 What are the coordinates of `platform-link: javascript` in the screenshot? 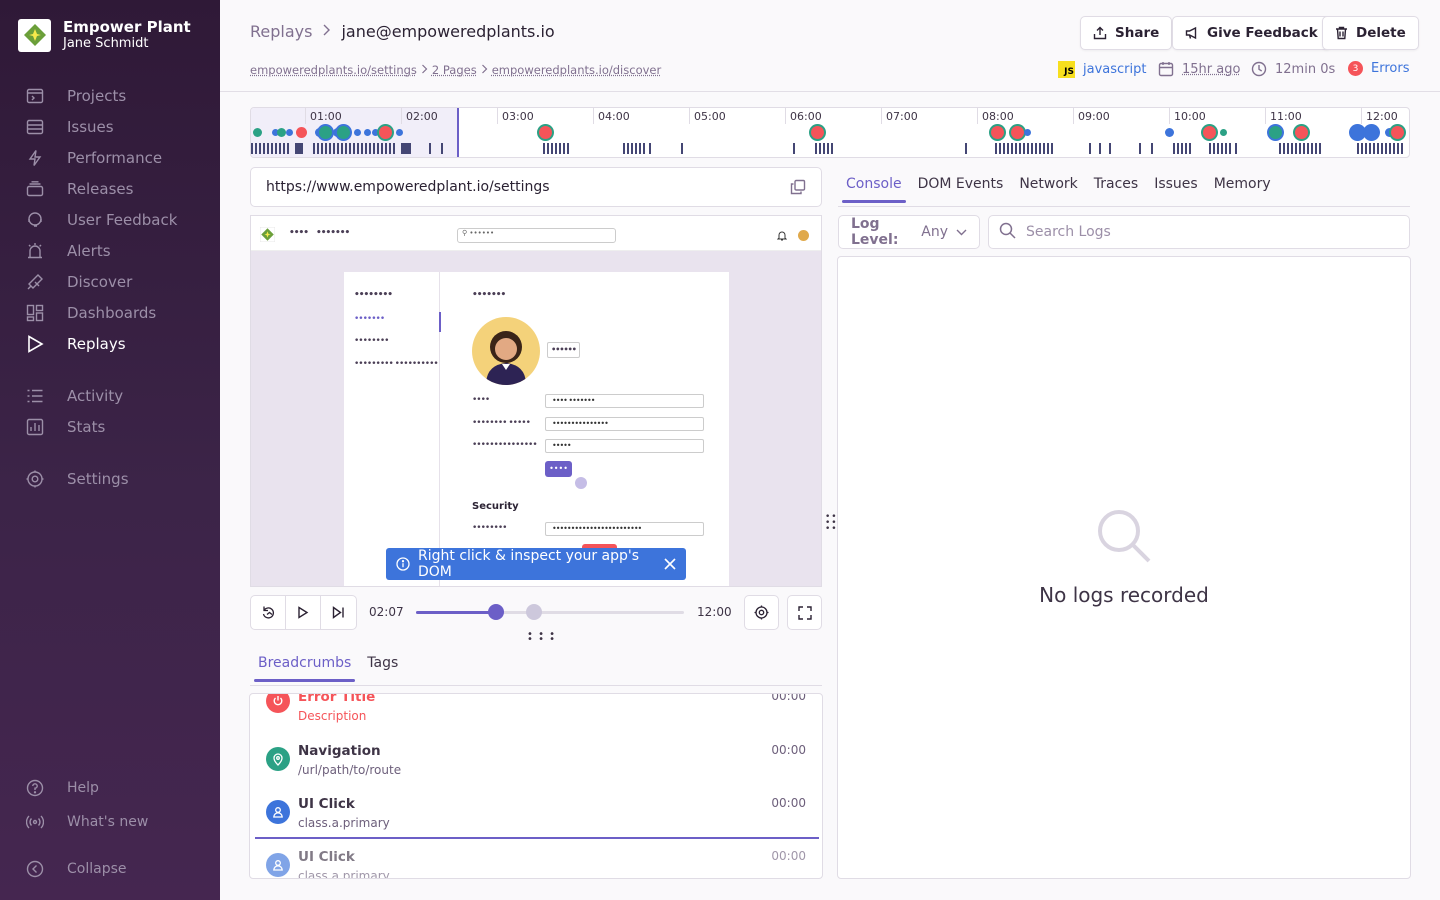 It's located at (1114, 69).